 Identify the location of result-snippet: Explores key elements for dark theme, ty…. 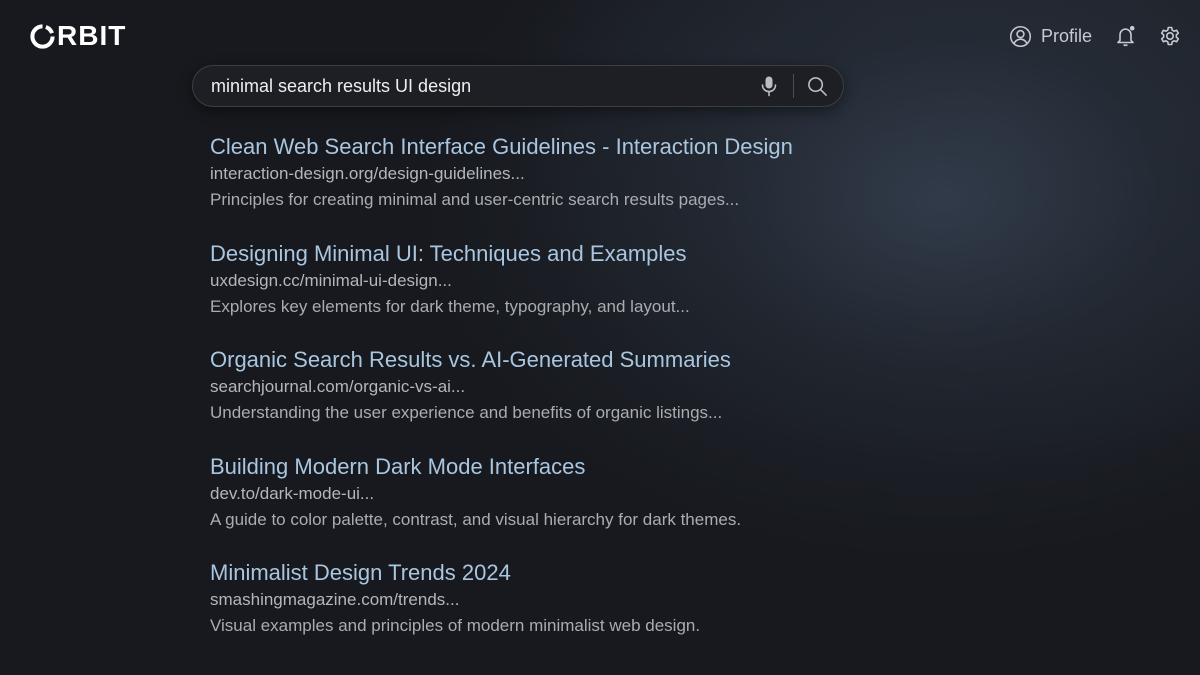
(450, 306).